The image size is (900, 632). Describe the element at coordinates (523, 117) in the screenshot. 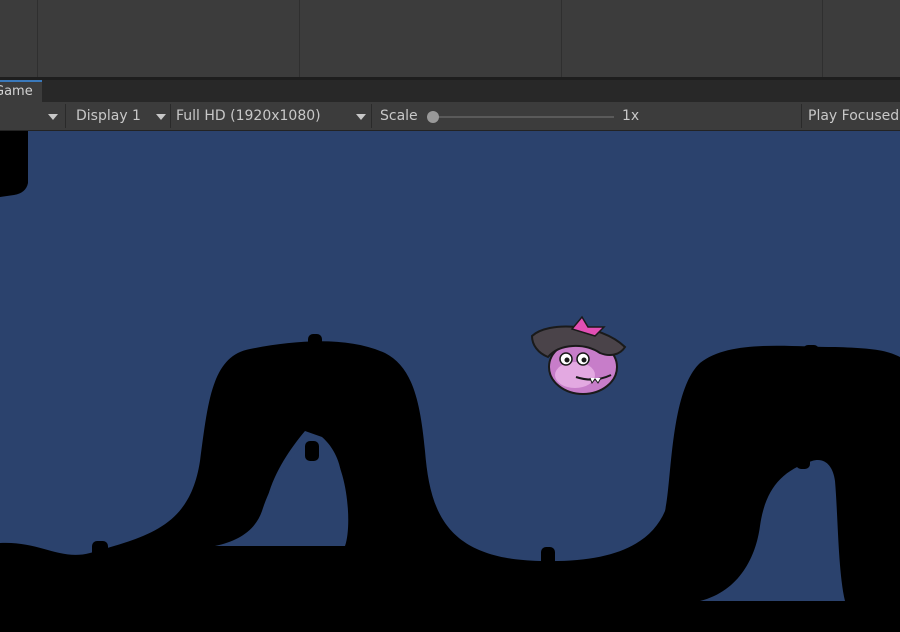

I see `scale-slider-track` at that location.